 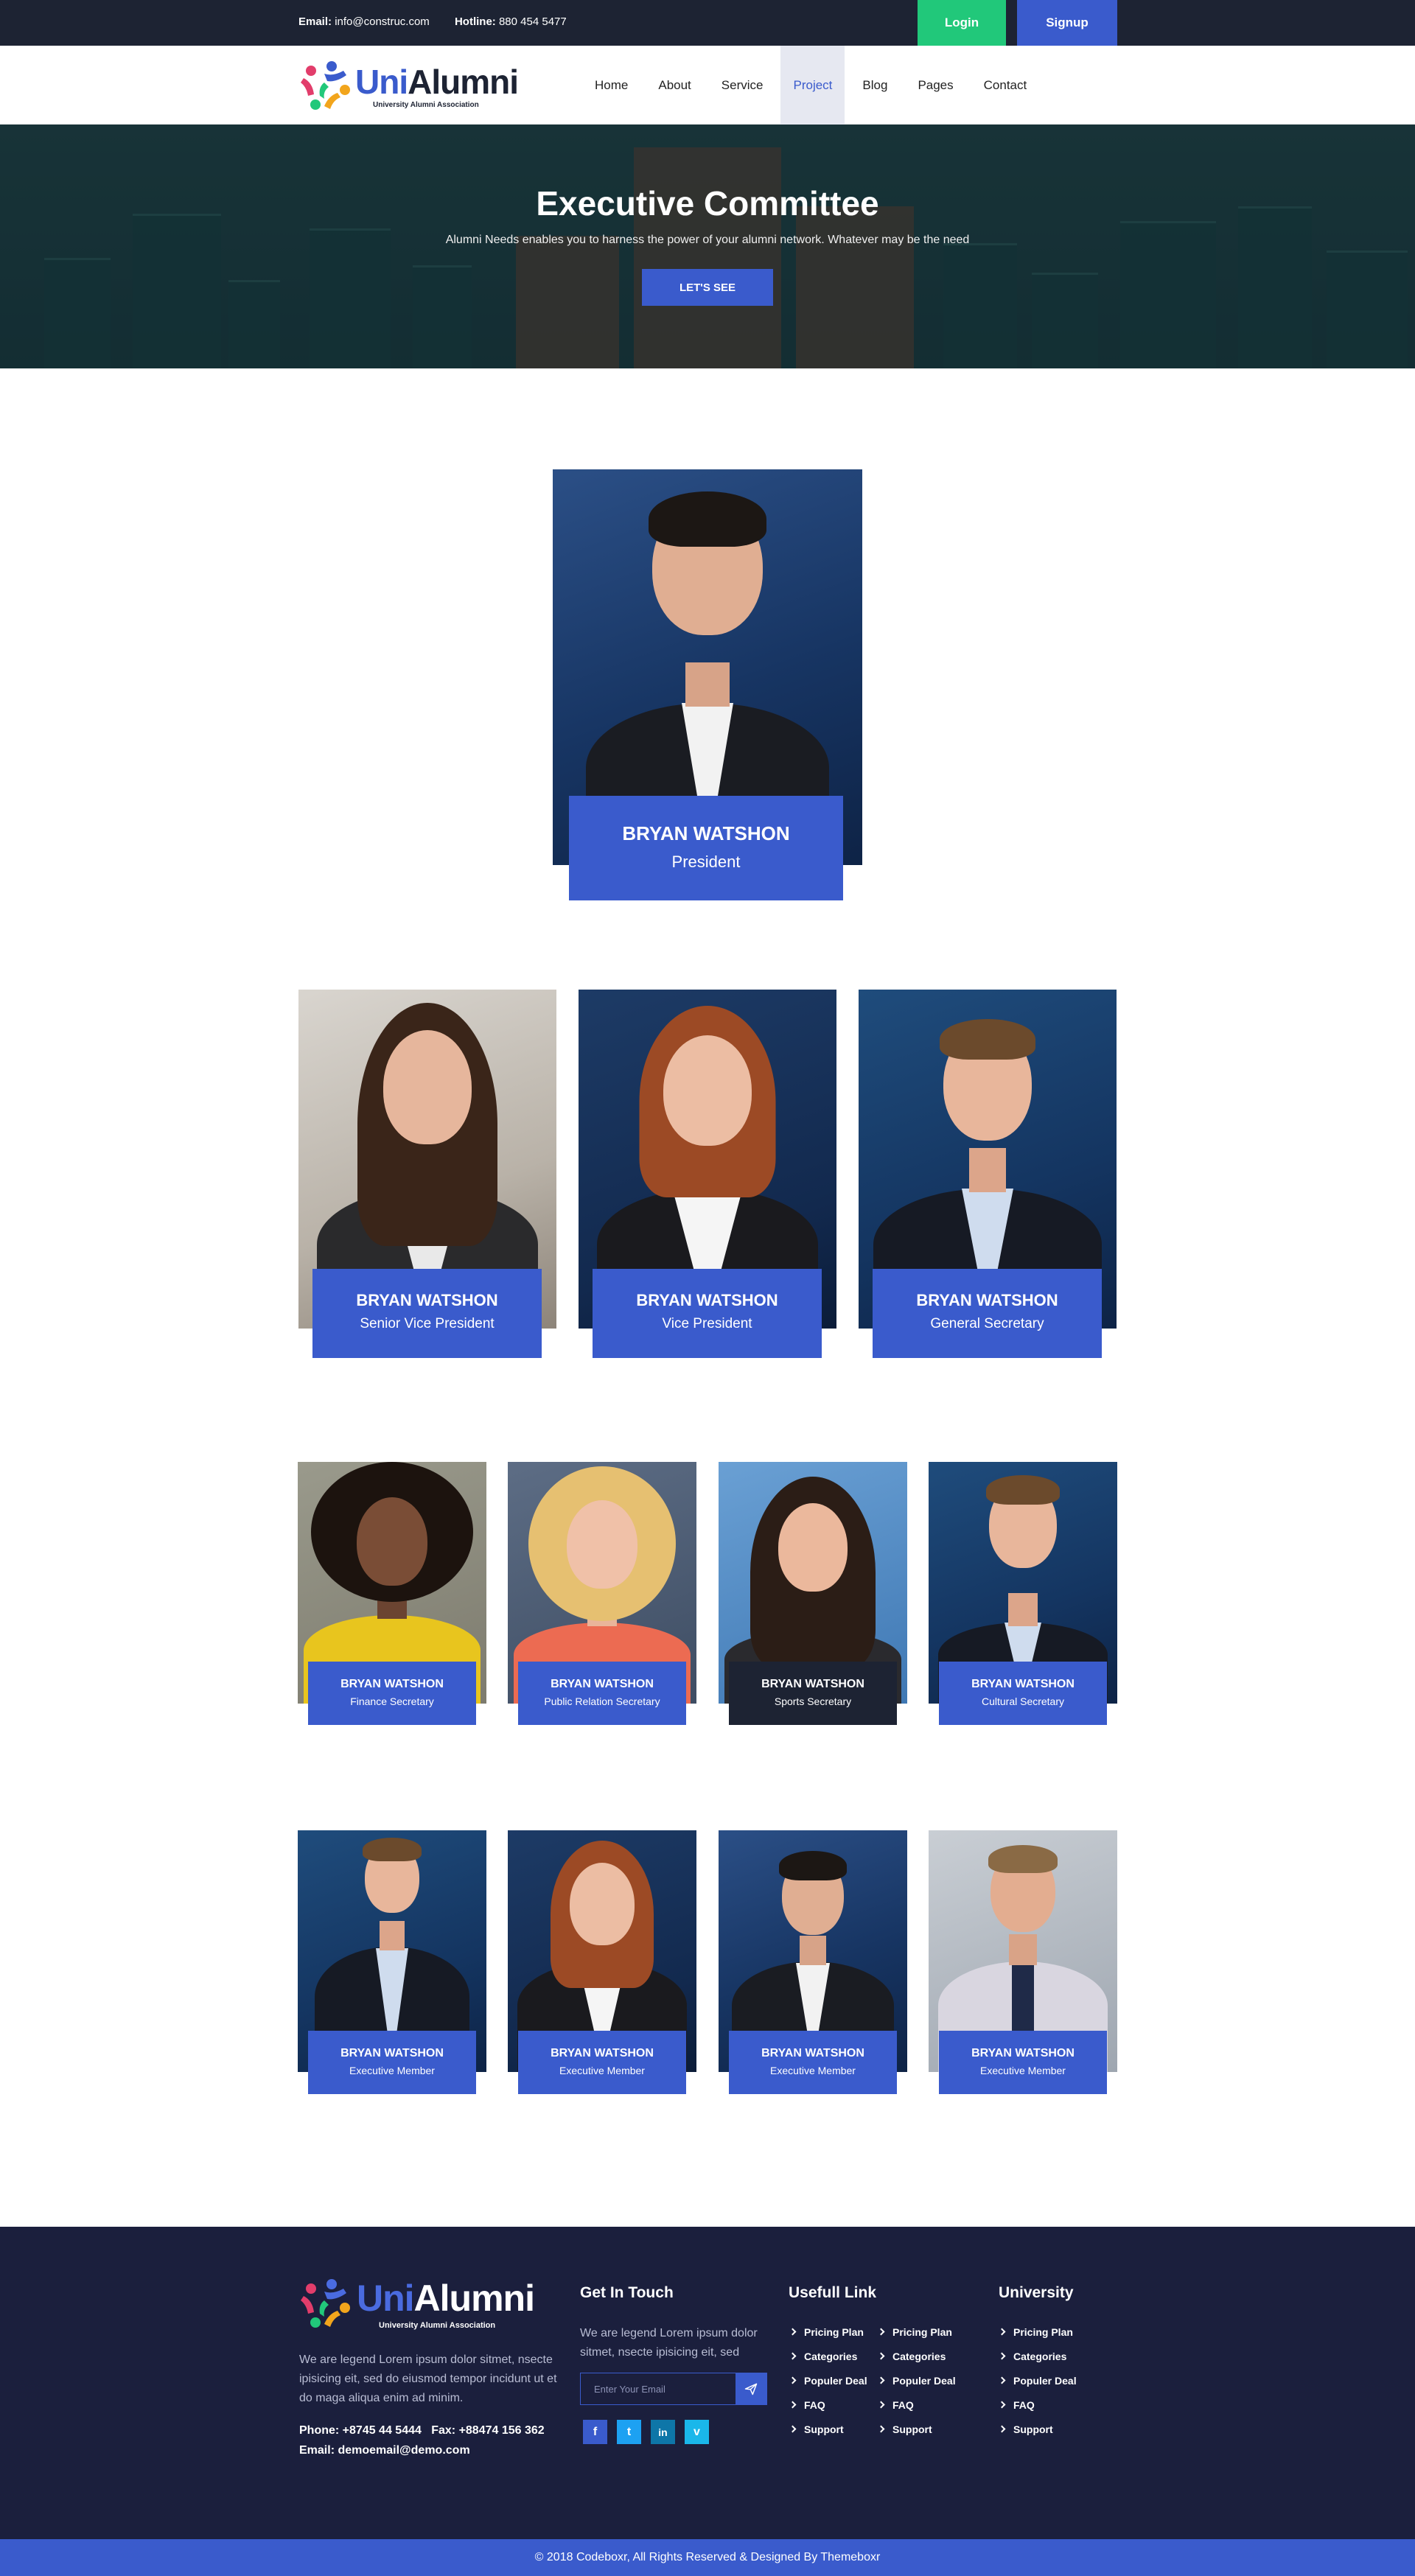 I want to click on footer-email: Email: demoemail@demo.com, so click(x=385, y=2450).